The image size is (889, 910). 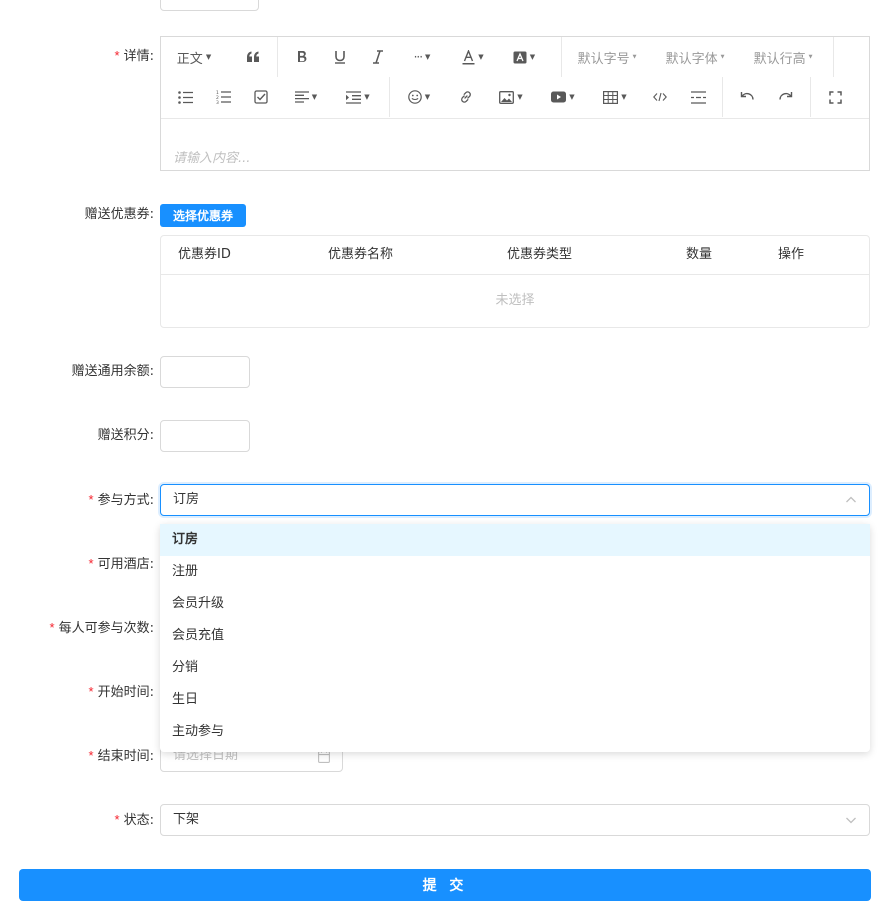 I want to click on emoji-button: ▼, so click(x=419, y=97).